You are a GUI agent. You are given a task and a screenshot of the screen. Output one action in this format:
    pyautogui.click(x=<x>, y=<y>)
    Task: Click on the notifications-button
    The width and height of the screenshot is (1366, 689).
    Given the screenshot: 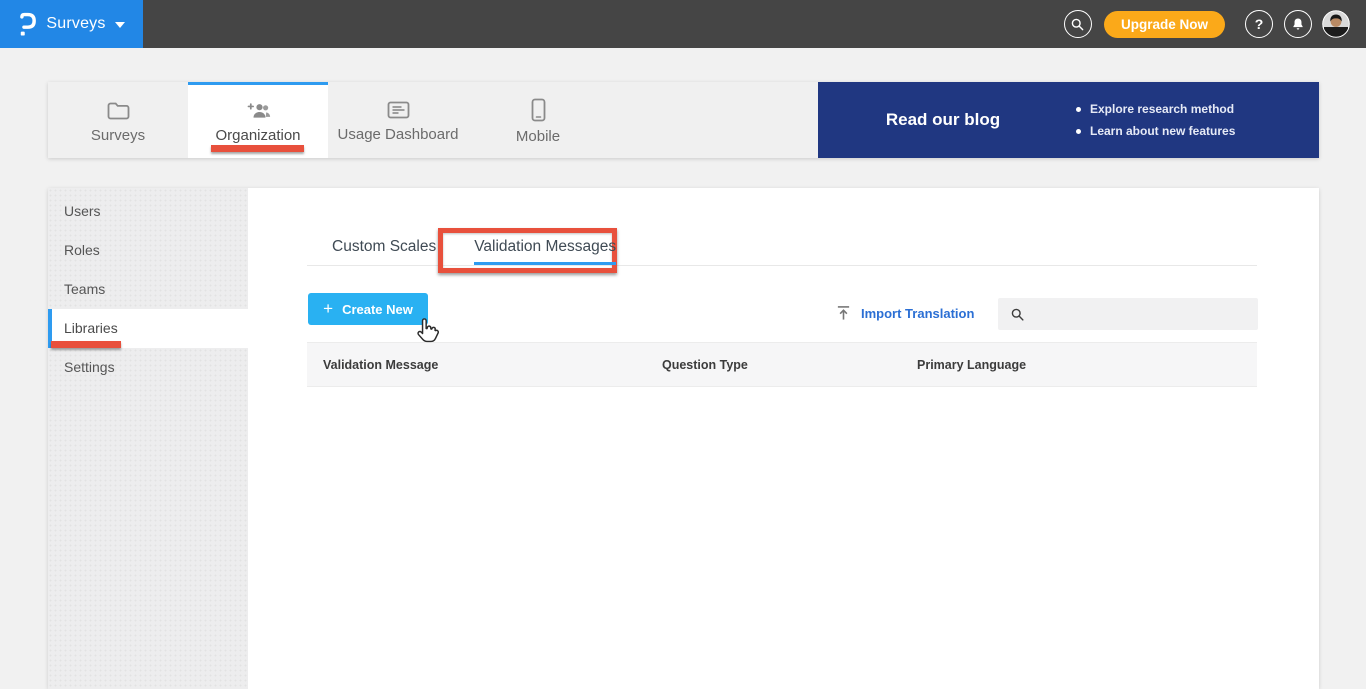 What is the action you would take?
    pyautogui.click(x=1298, y=24)
    